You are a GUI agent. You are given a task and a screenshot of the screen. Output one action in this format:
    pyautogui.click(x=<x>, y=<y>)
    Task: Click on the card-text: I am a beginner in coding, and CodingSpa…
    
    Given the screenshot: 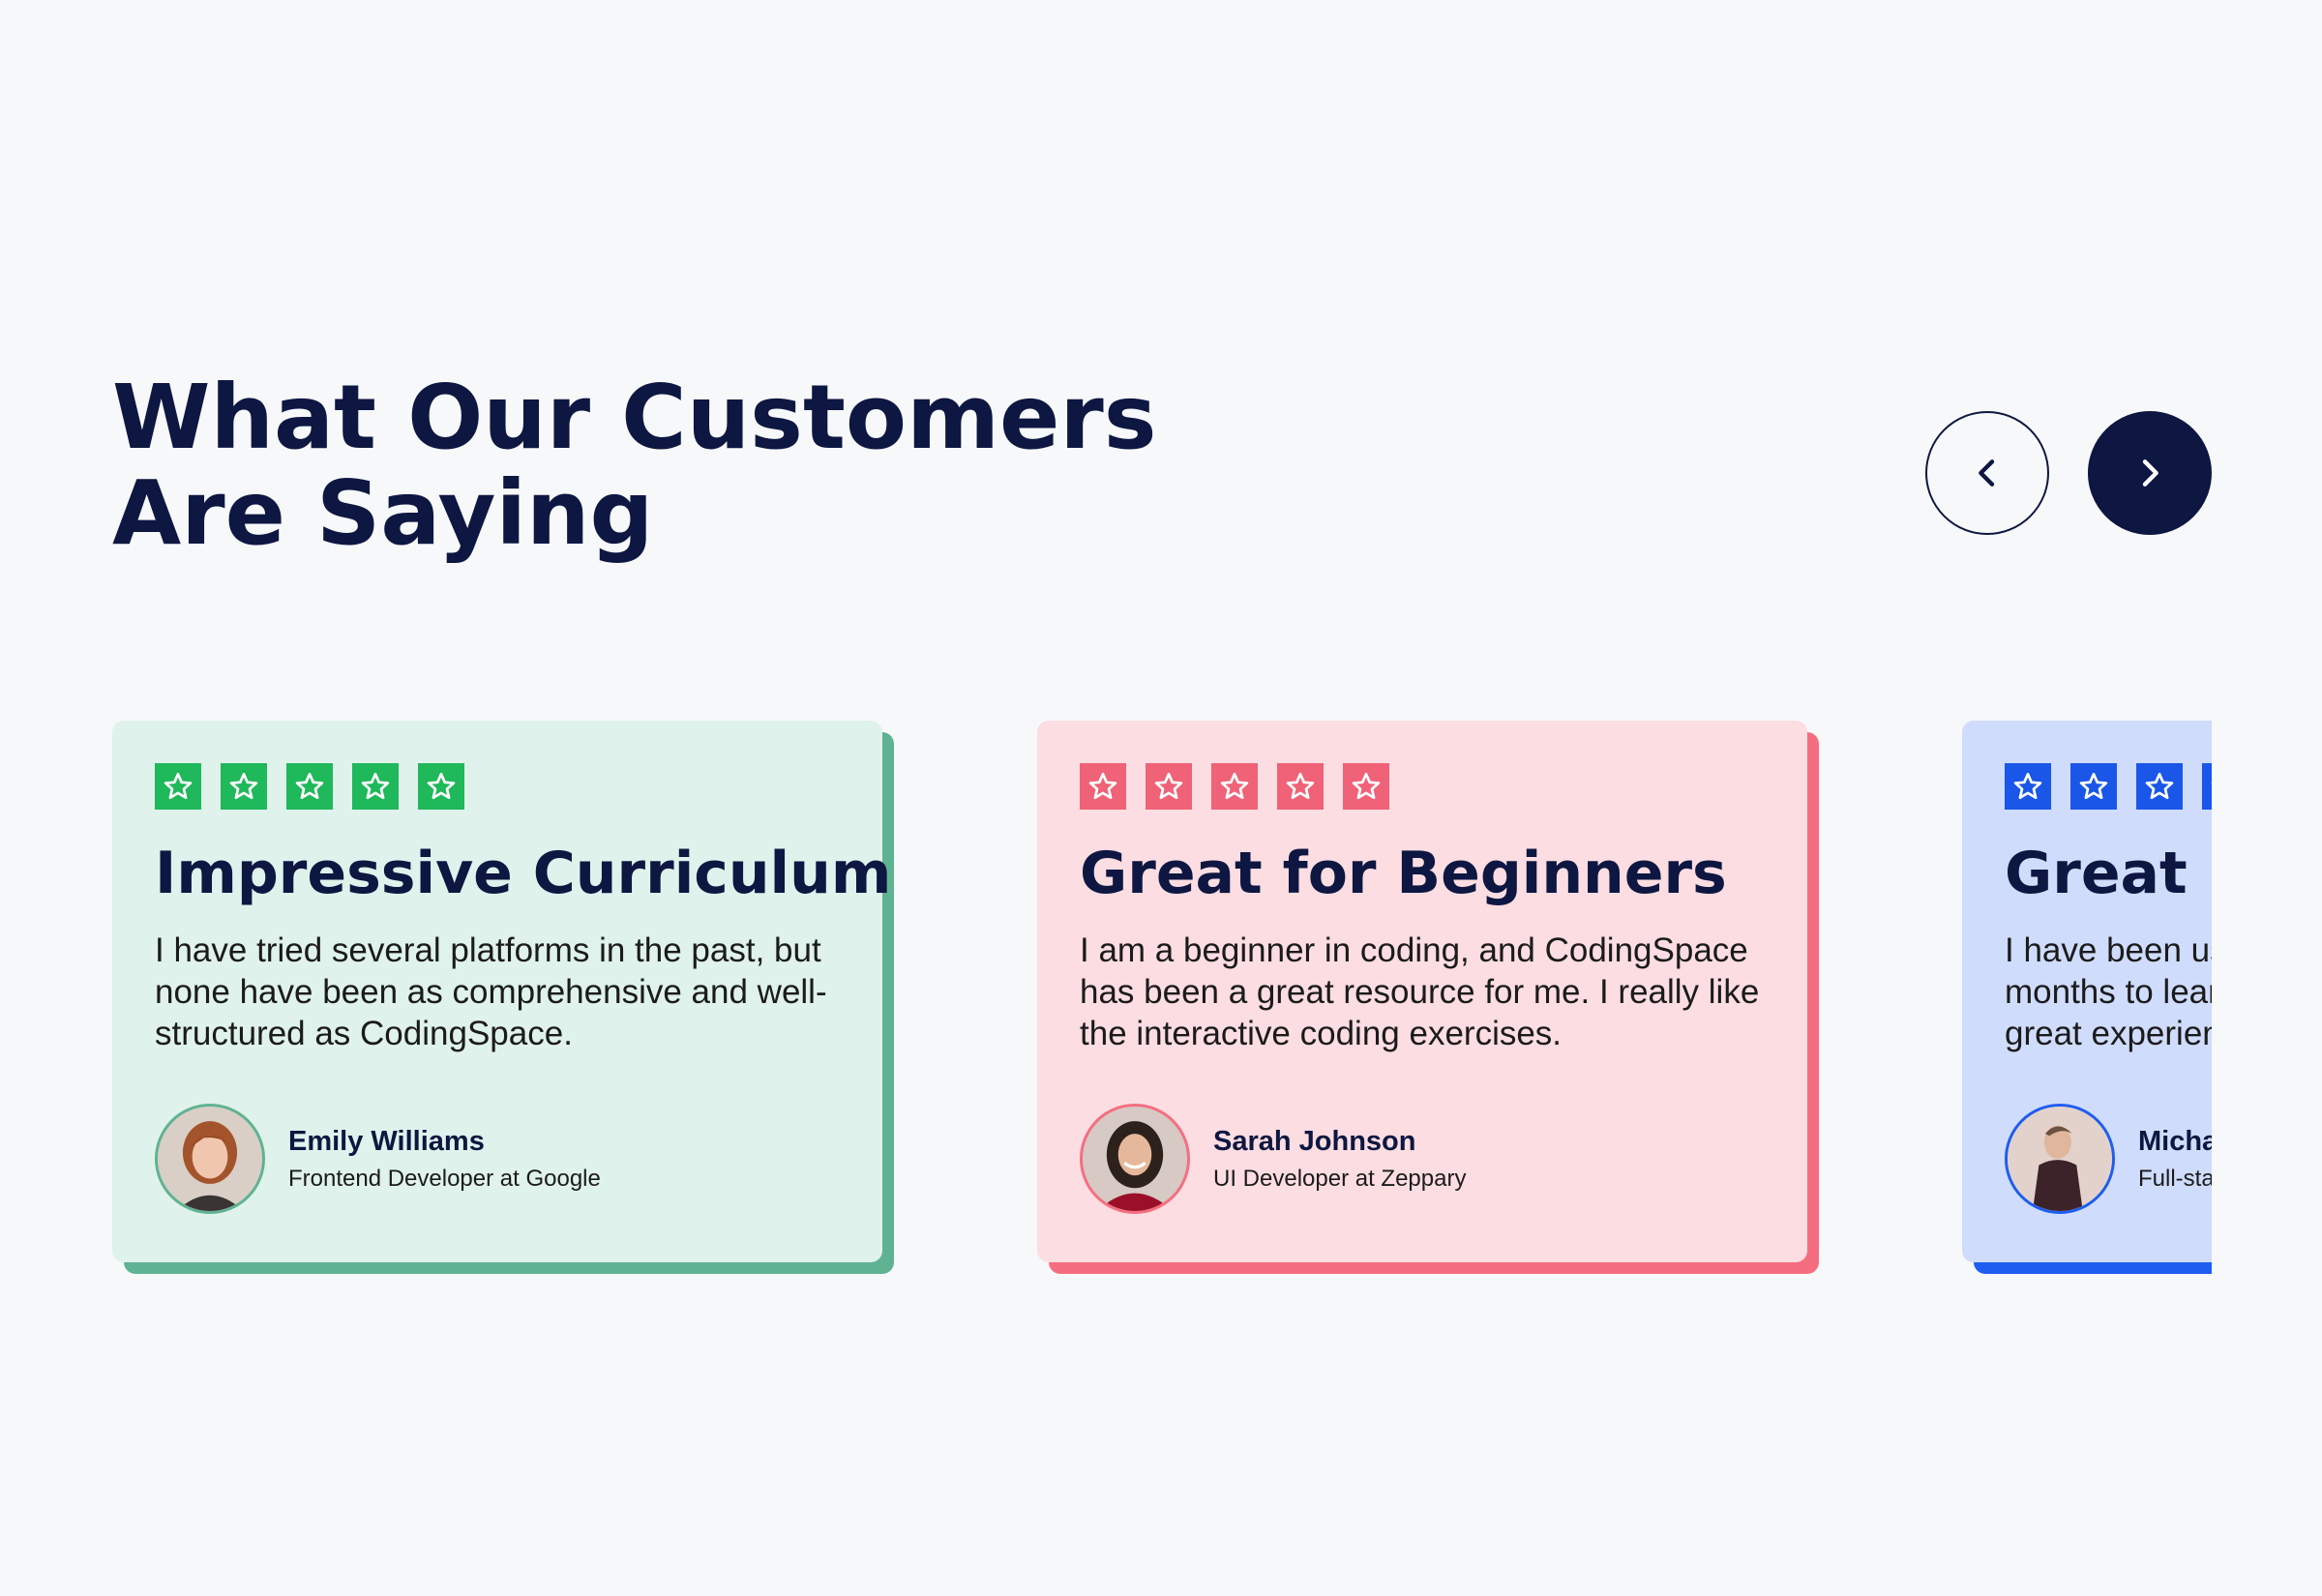 What is the action you would take?
    pyautogui.click(x=1420, y=991)
    